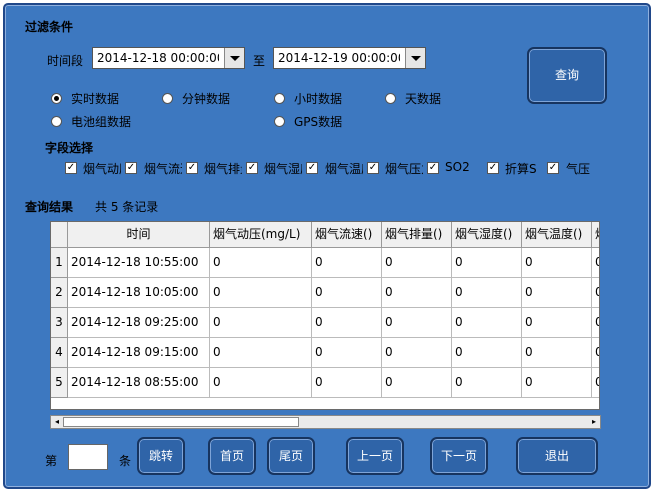 This screenshot has width=654, height=494. Describe the element at coordinates (318, 99) in the screenshot. I see `radio-label: 小时数据` at that location.